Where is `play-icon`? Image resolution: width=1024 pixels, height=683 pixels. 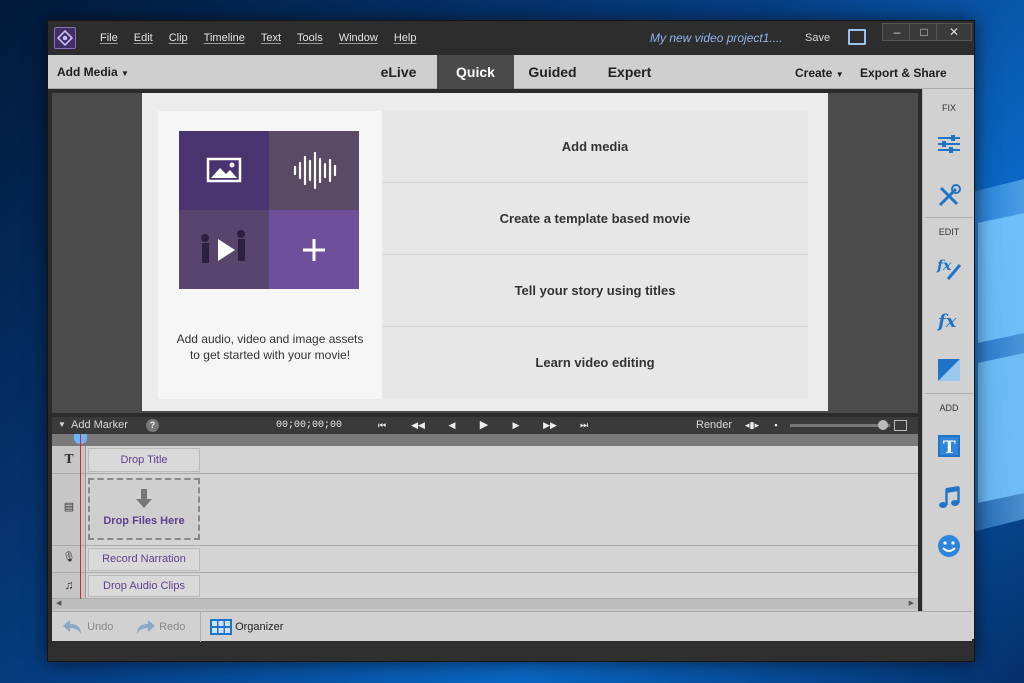 play-icon is located at coordinates (223, 246).